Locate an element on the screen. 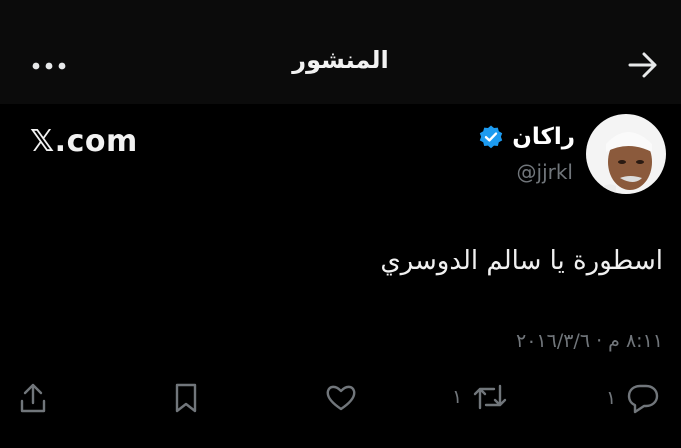 The width and height of the screenshot is (681, 448). page-title: المنشور is located at coordinates (340, 60).